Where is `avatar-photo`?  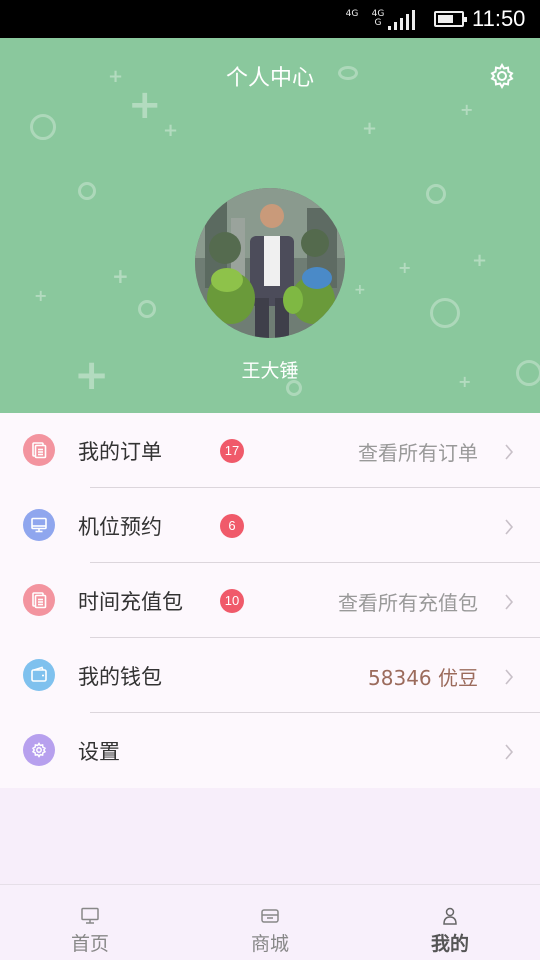 avatar-photo is located at coordinates (270, 263).